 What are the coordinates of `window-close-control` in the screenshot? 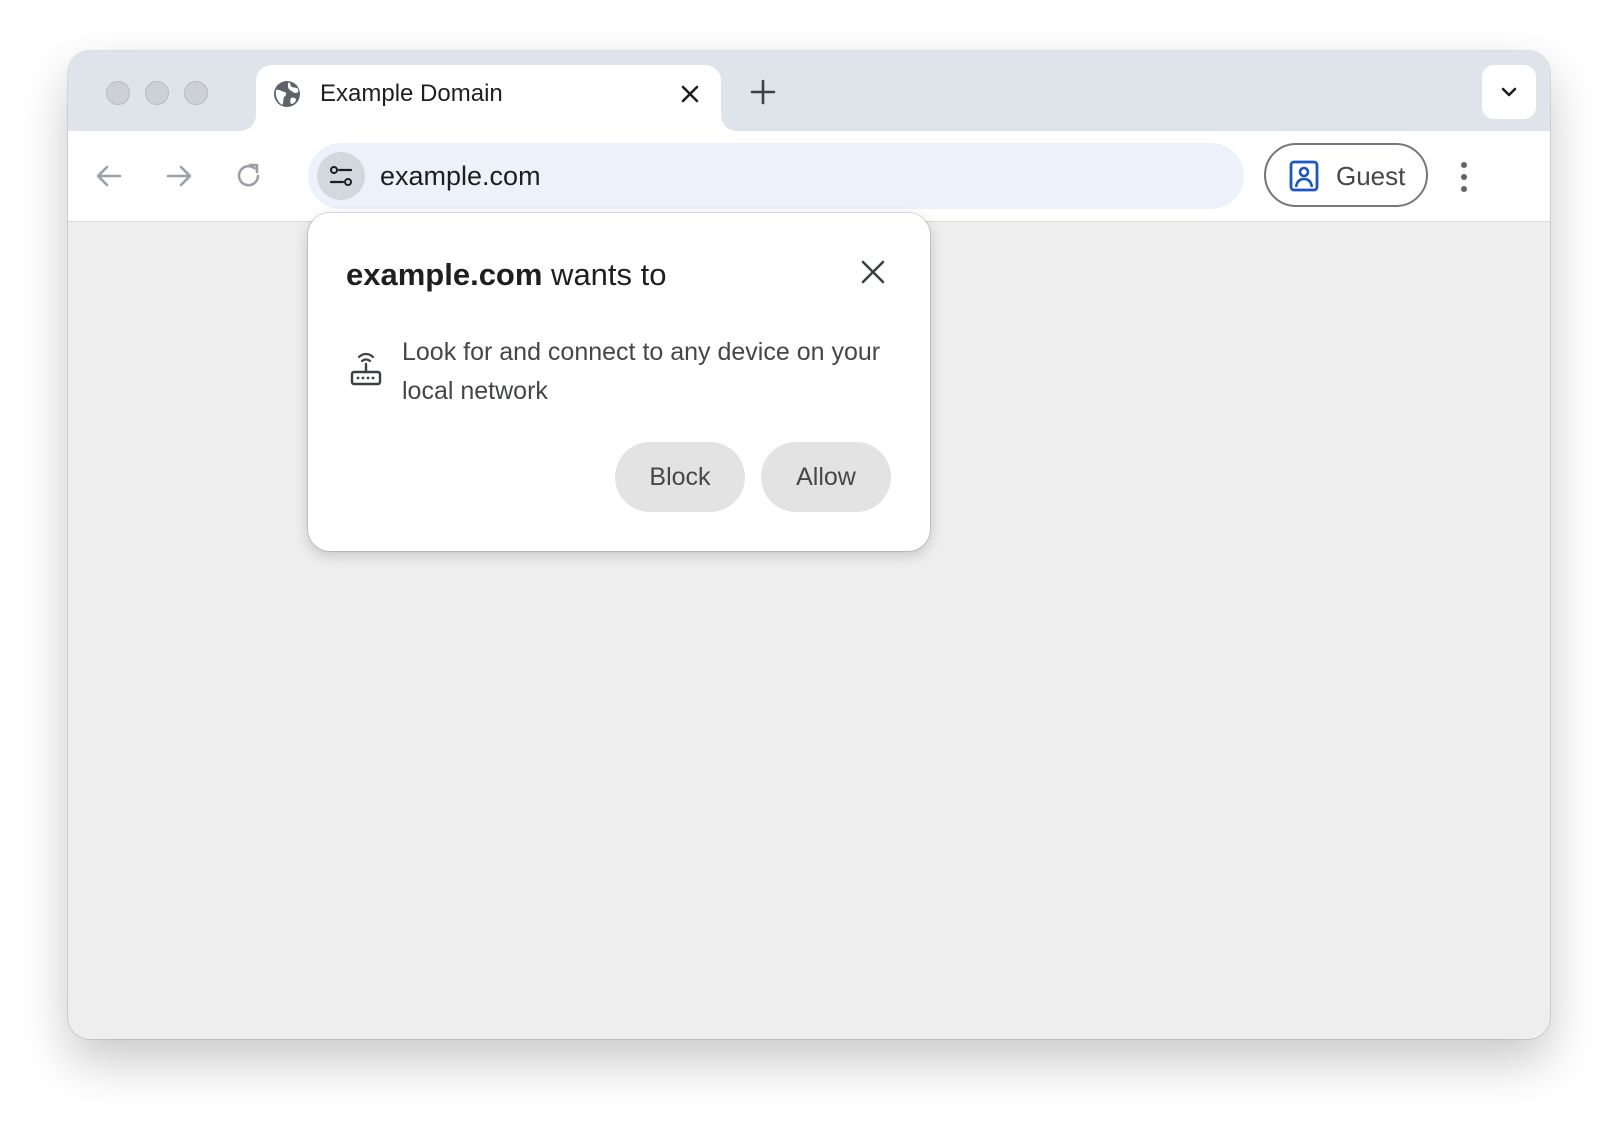 It's located at (118, 93).